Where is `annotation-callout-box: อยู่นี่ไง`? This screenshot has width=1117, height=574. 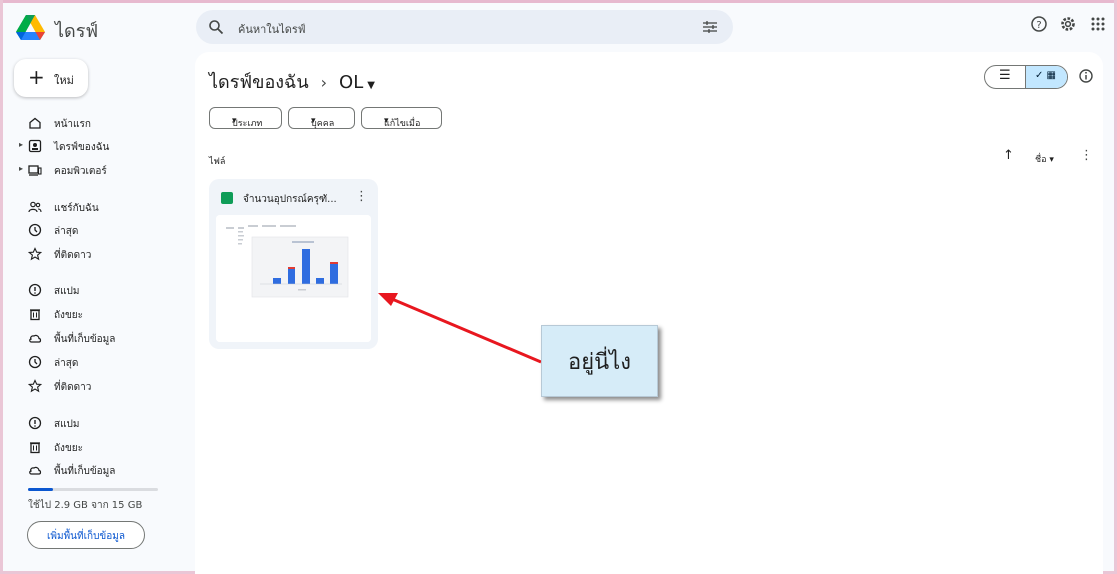 annotation-callout-box: อยู่นี่ไง is located at coordinates (599, 361).